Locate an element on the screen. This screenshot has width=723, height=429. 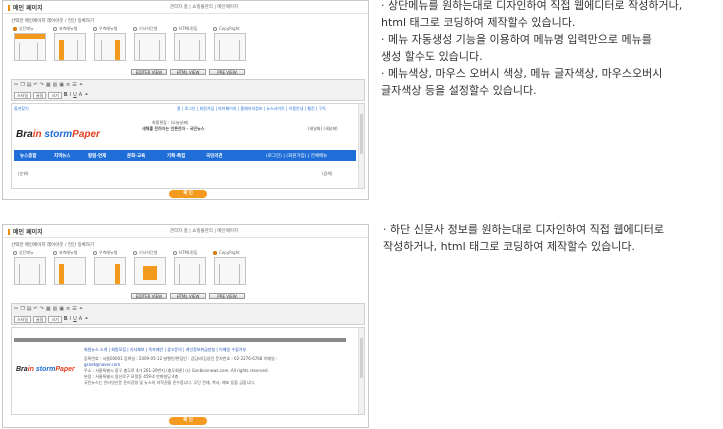
menu-item-special: 기획·특집 is located at coordinates (176, 156).